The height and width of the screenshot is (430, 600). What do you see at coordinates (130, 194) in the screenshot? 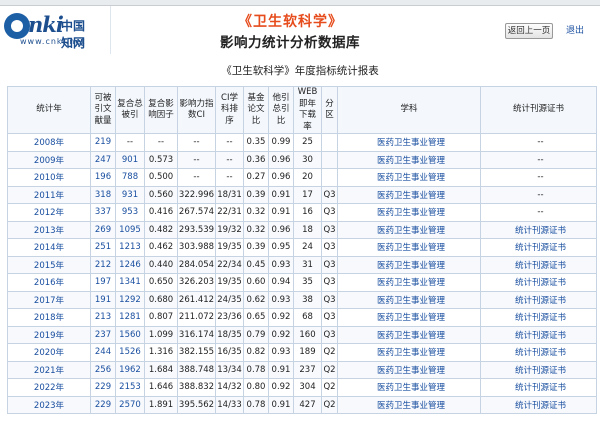
I see `total-cites-cell: 931` at bounding box center [130, 194].